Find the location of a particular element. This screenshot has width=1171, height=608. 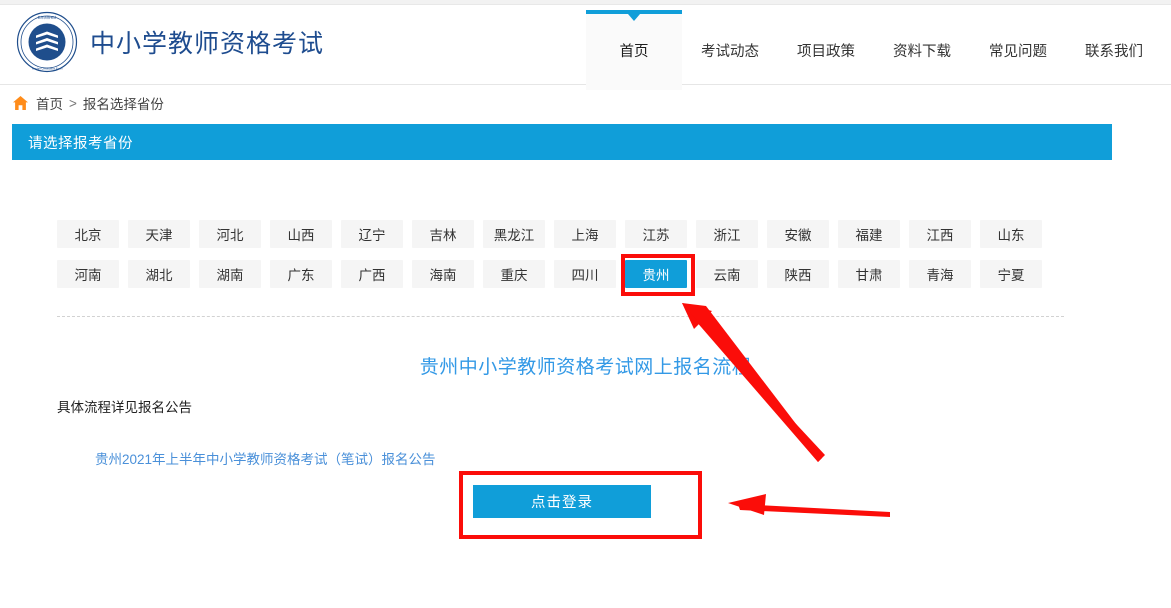

nav-item-downloads: 资料下载 is located at coordinates (922, 50).